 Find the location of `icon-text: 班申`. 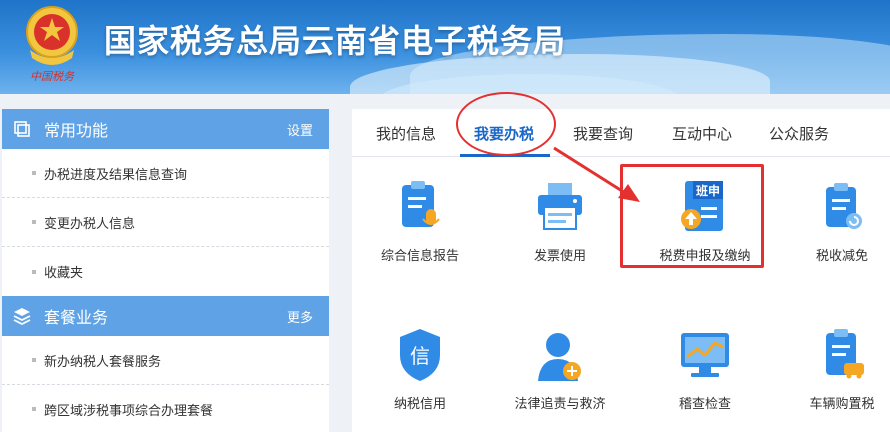

icon-text: 班申 is located at coordinates (708, 190).